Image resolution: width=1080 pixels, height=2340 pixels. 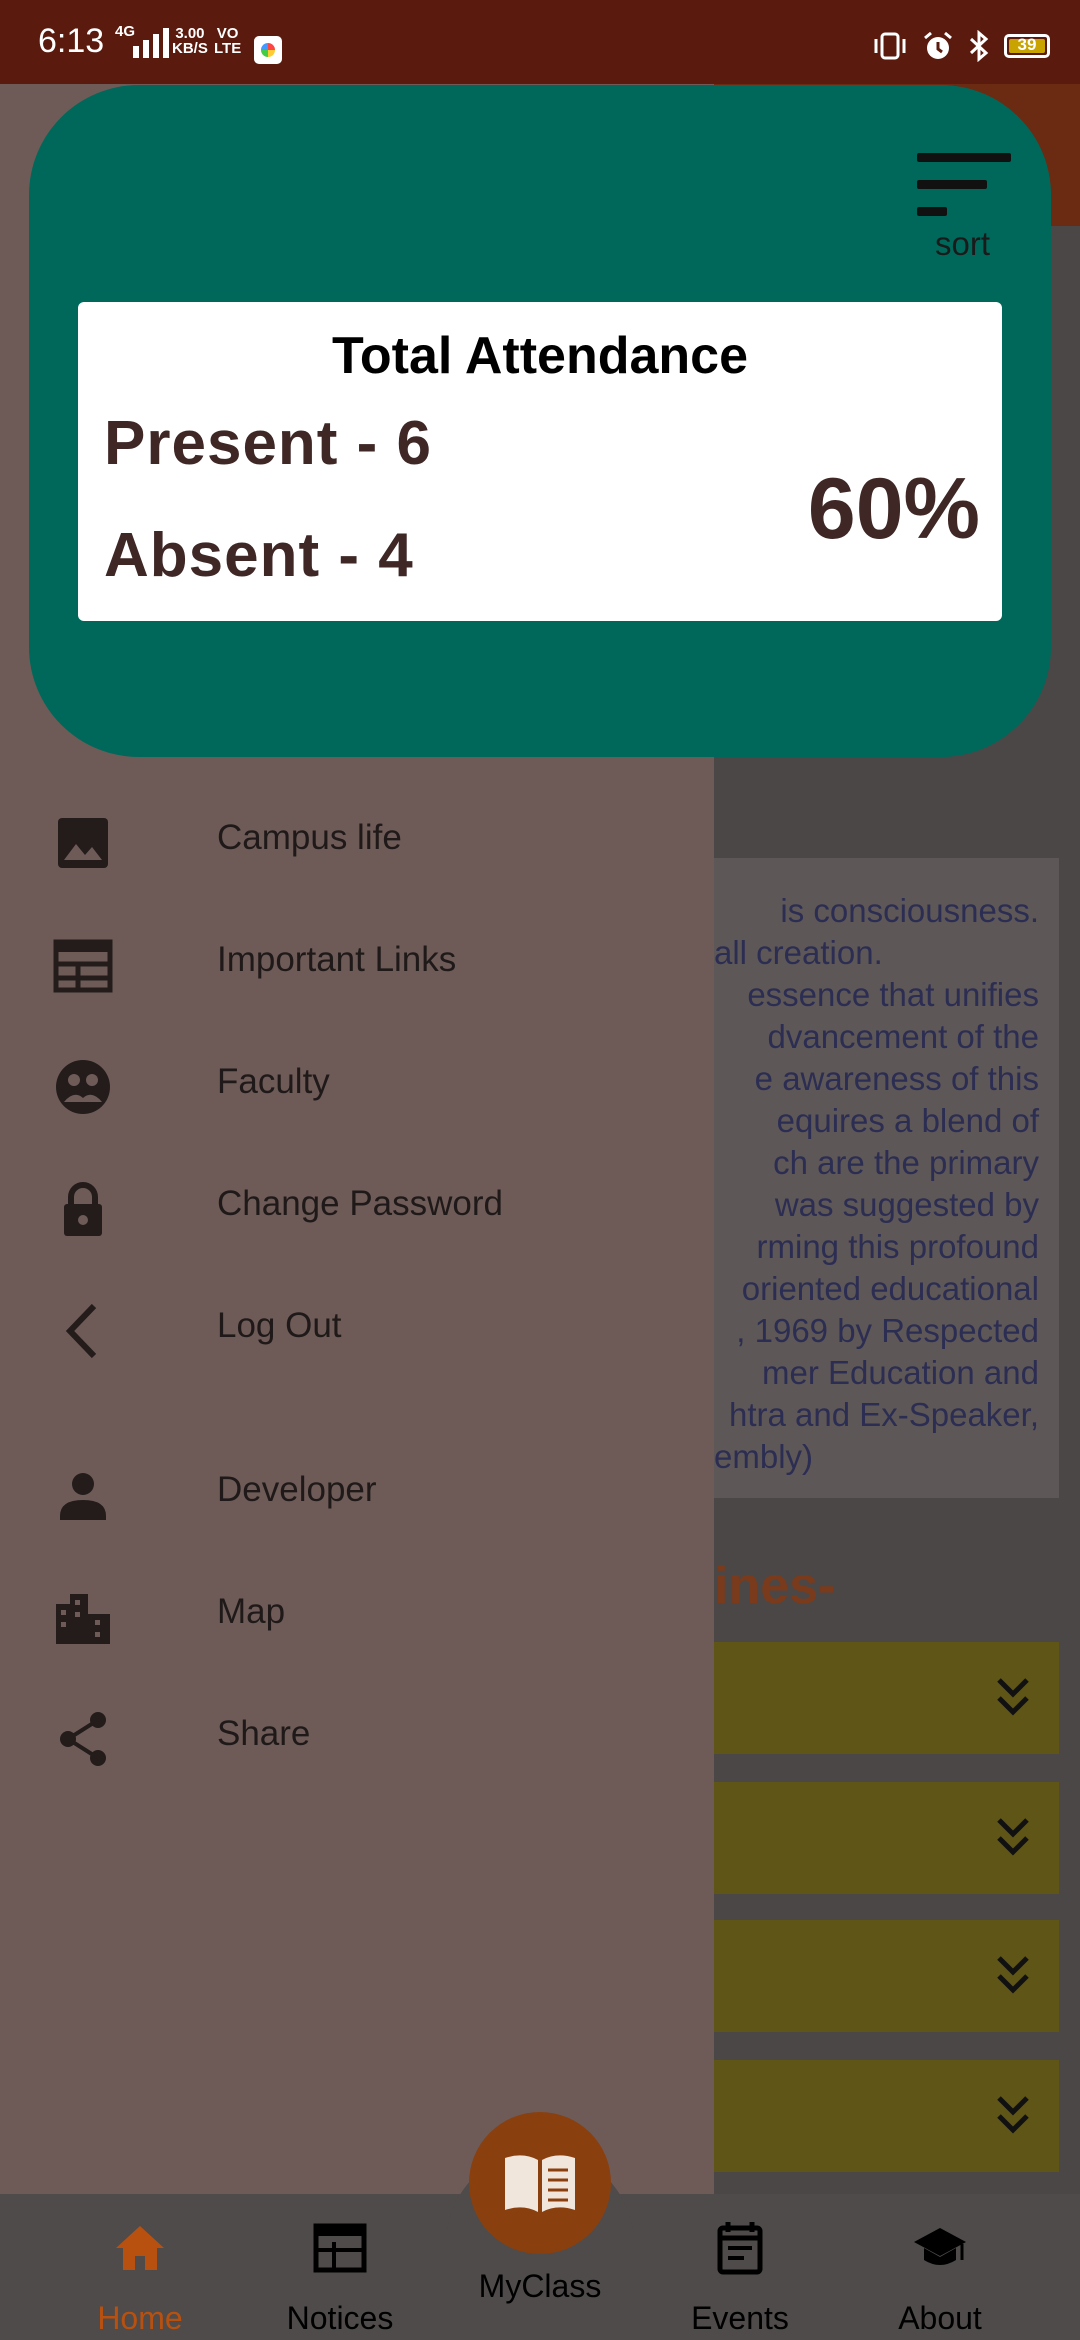 What do you see at coordinates (940, 2318) in the screenshot?
I see `nav-label: About` at bounding box center [940, 2318].